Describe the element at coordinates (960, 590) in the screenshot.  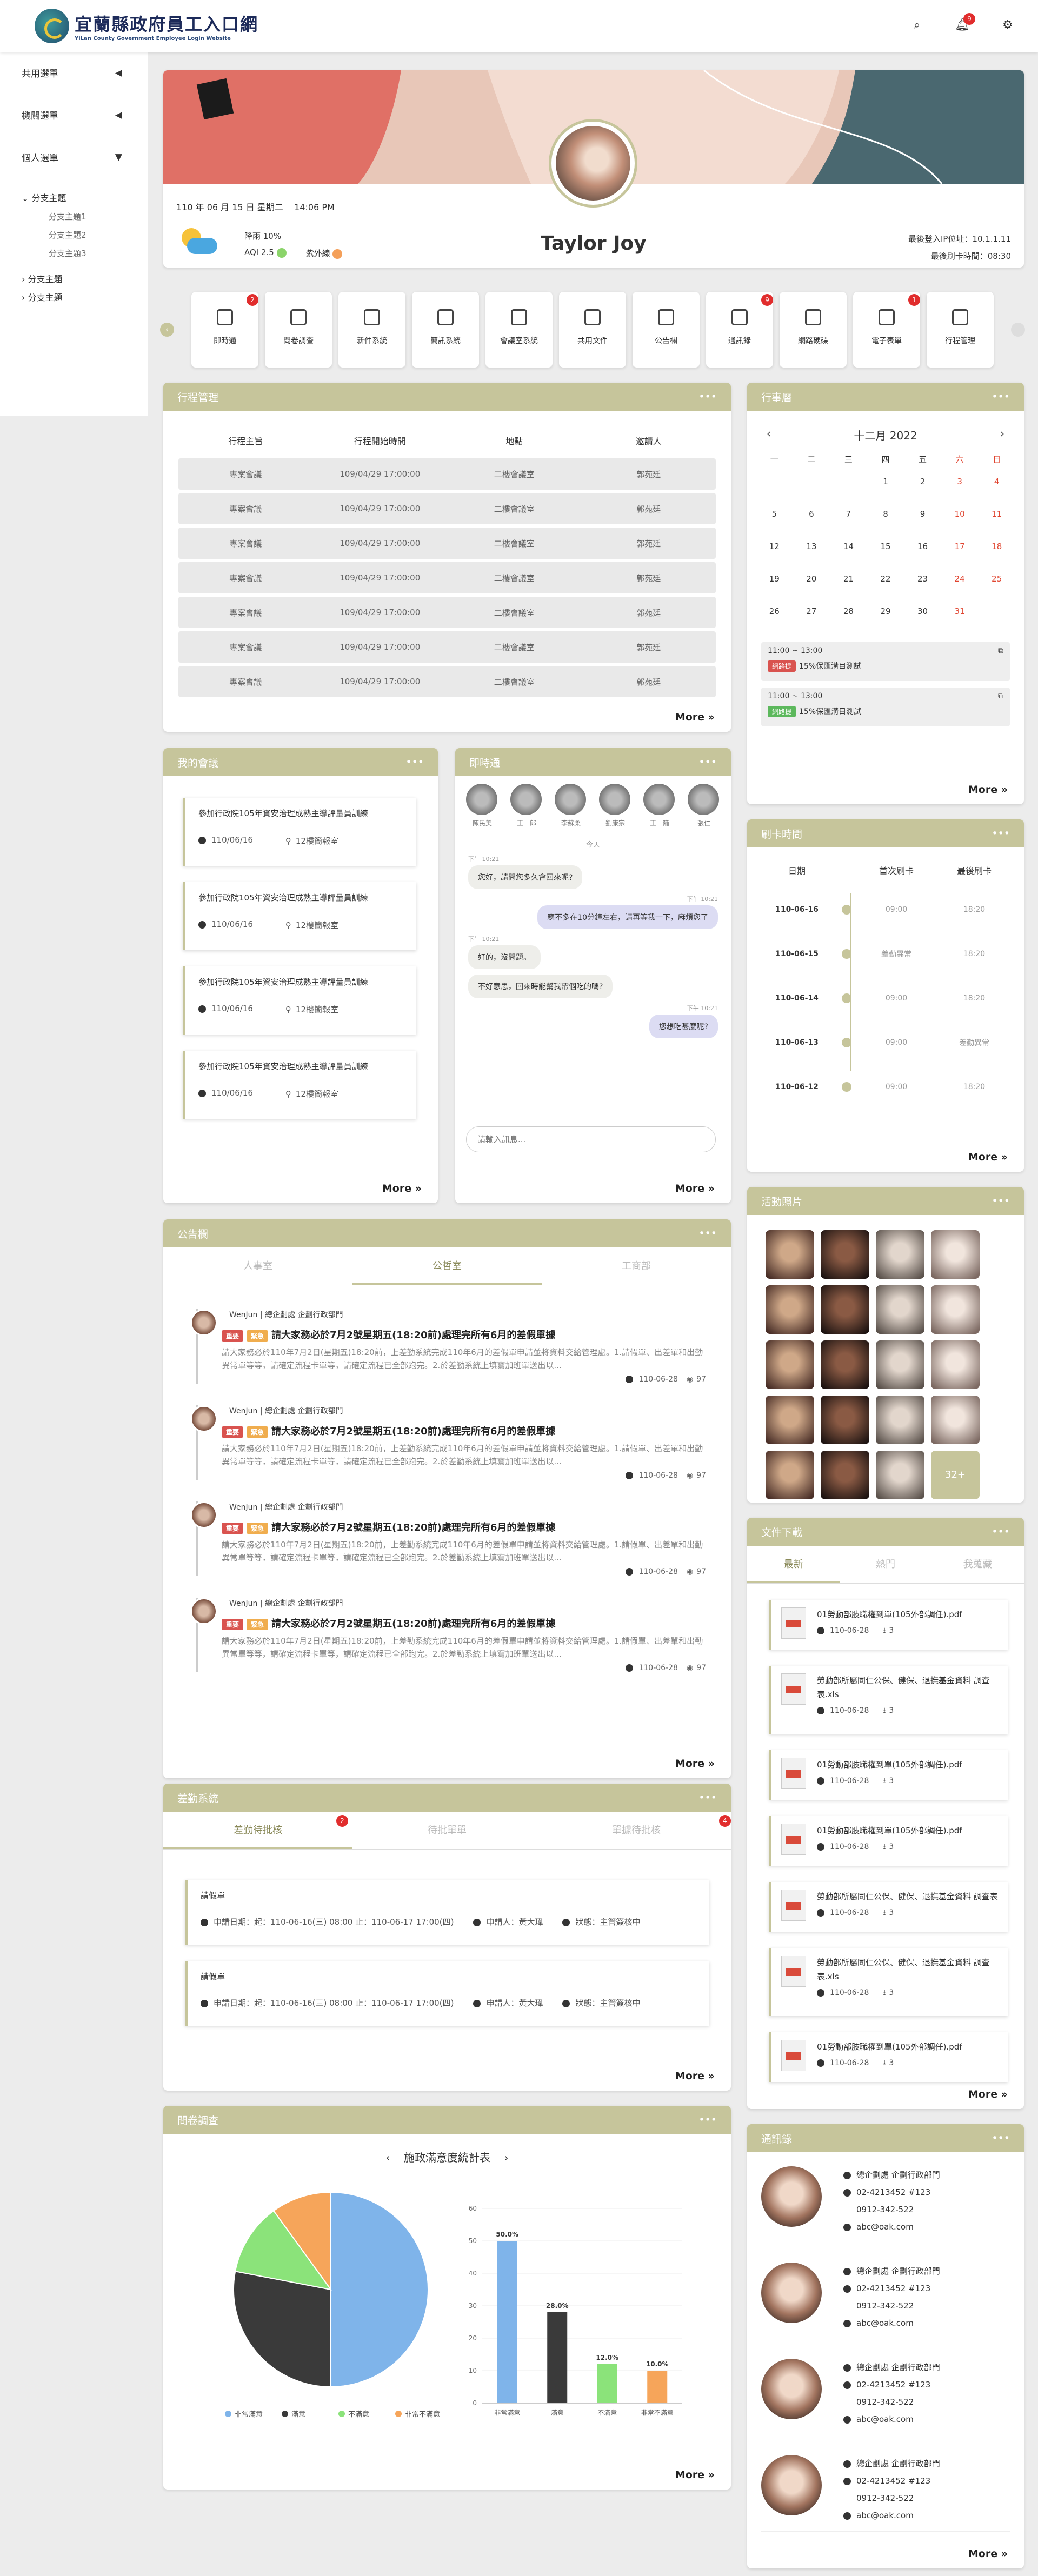
I see `calendar-day: 24` at that location.